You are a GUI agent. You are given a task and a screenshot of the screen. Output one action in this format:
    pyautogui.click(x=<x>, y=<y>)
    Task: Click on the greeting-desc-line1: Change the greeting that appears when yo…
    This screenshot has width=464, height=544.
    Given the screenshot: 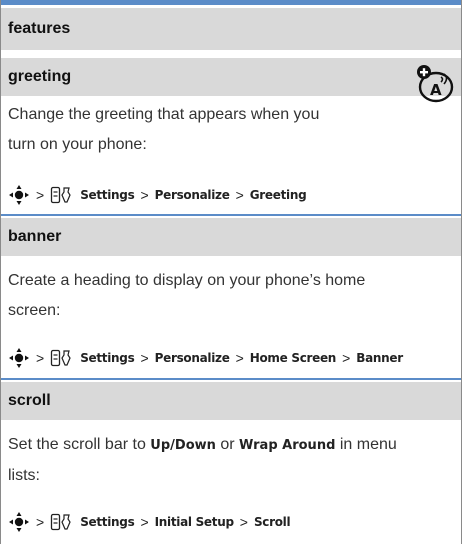 What is the action you would take?
    pyautogui.click(x=164, y=114)
    